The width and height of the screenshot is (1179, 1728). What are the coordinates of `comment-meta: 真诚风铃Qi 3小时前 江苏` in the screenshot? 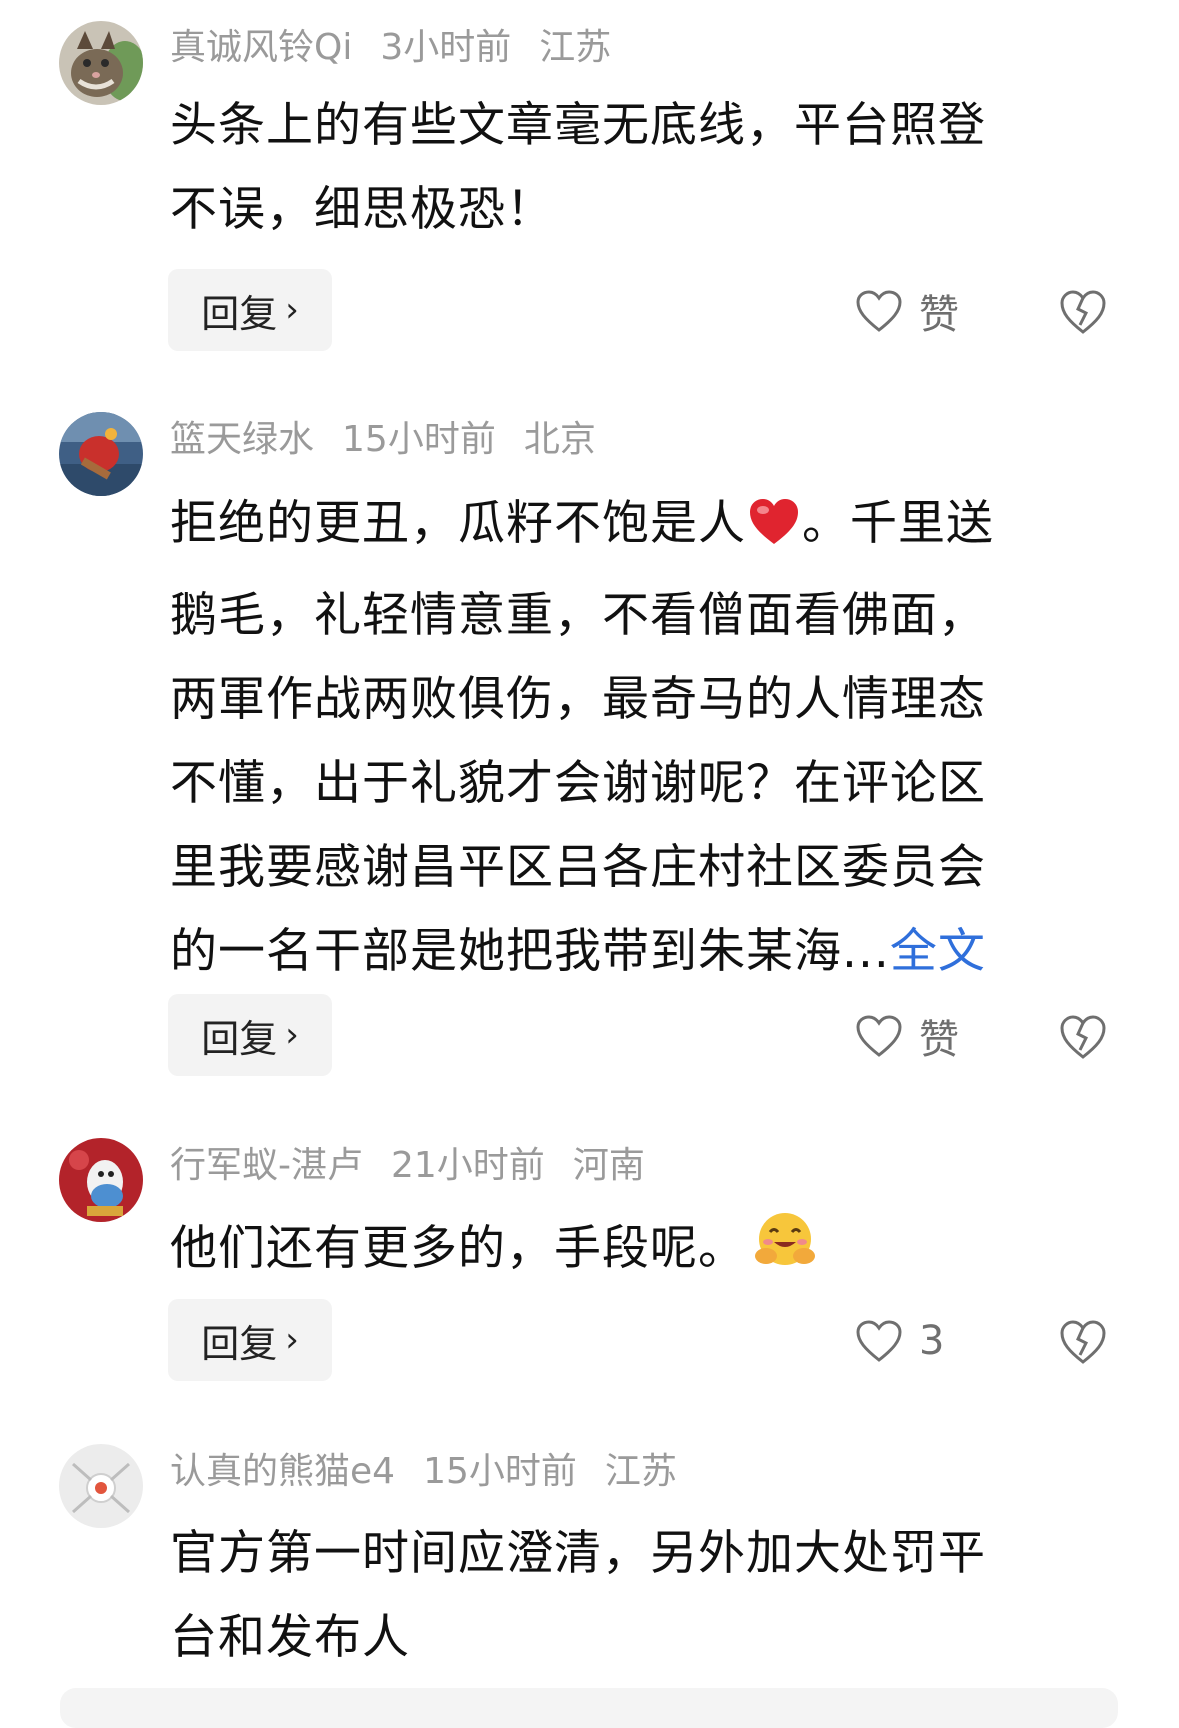 It's located at (404, 48).